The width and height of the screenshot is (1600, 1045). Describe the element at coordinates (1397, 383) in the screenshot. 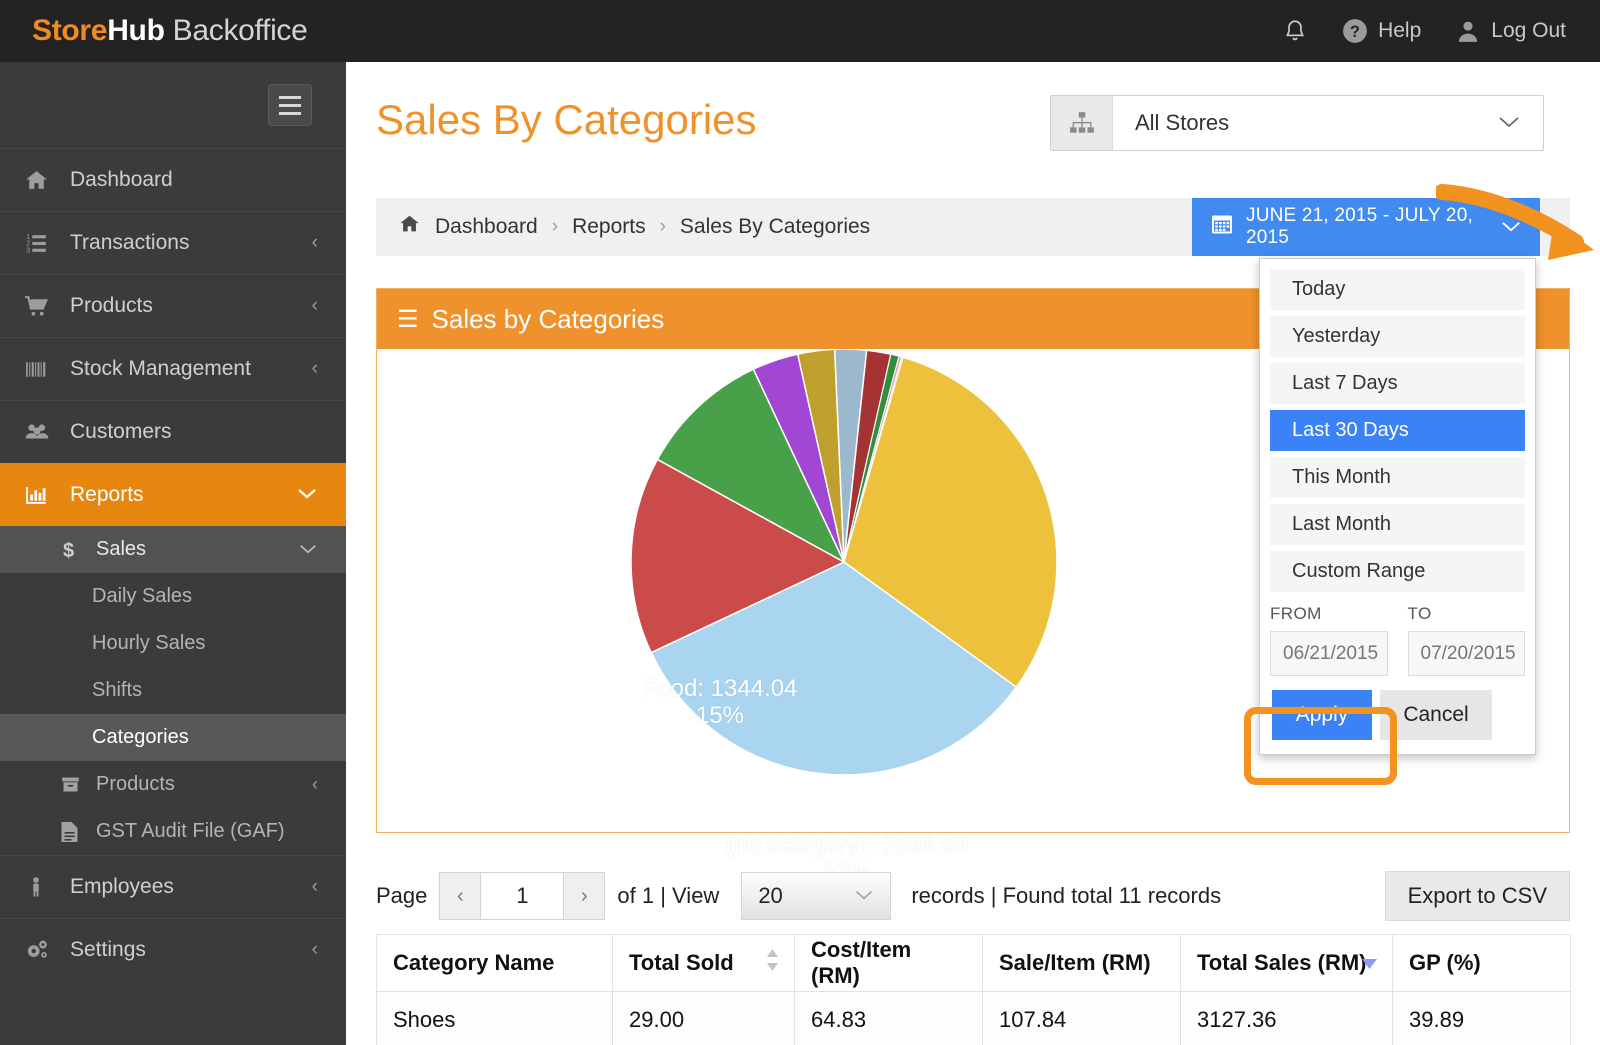

I see `date-preset-last-7-days: Last 7 Days` at that location.